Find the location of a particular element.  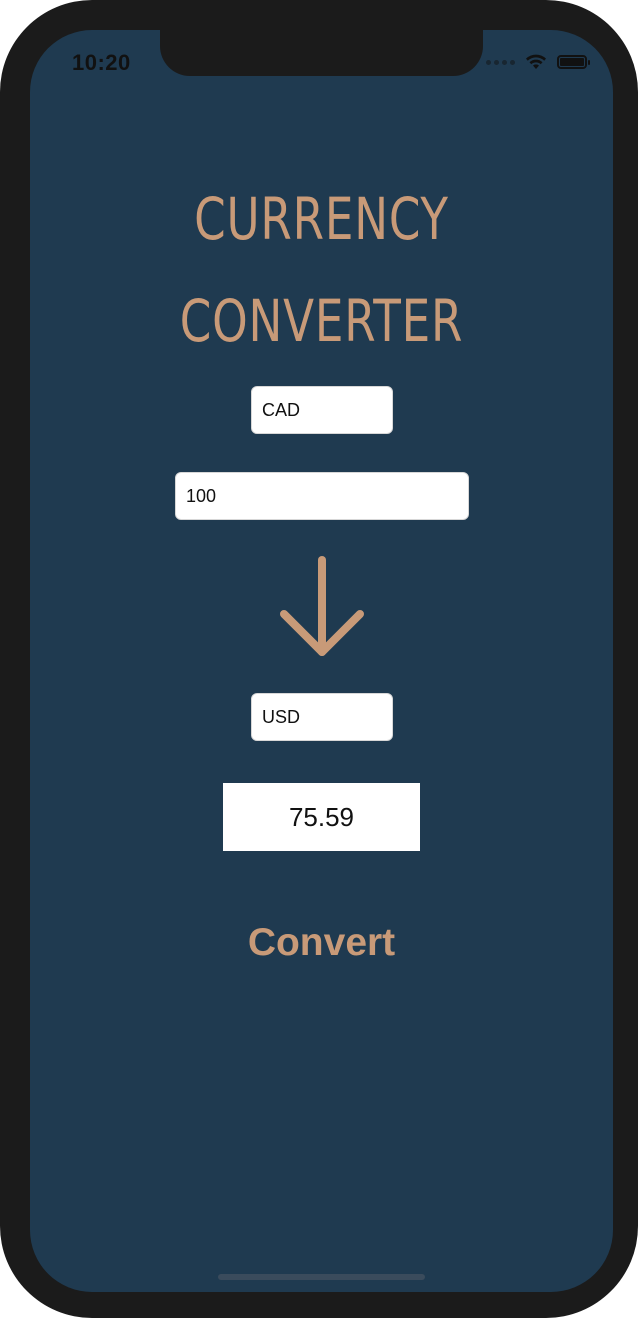

title-line-converter: CONVERTER is located at coordinates (321, 321).